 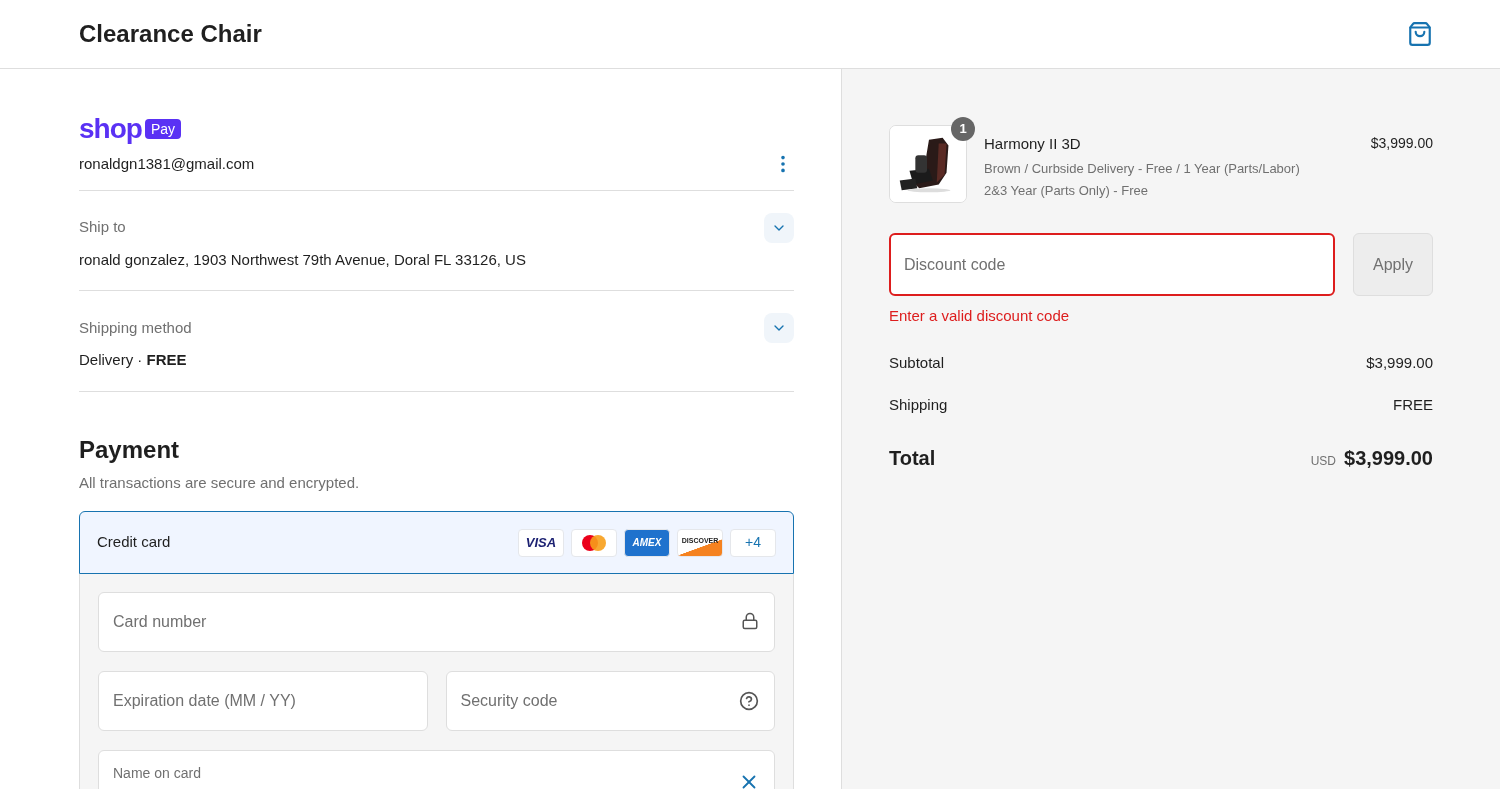 I want to click on section-value: ronald gonzalez, 1903 Northwest 79th Avenue, Doral FL 33126, US, so click(x=303, y=259).